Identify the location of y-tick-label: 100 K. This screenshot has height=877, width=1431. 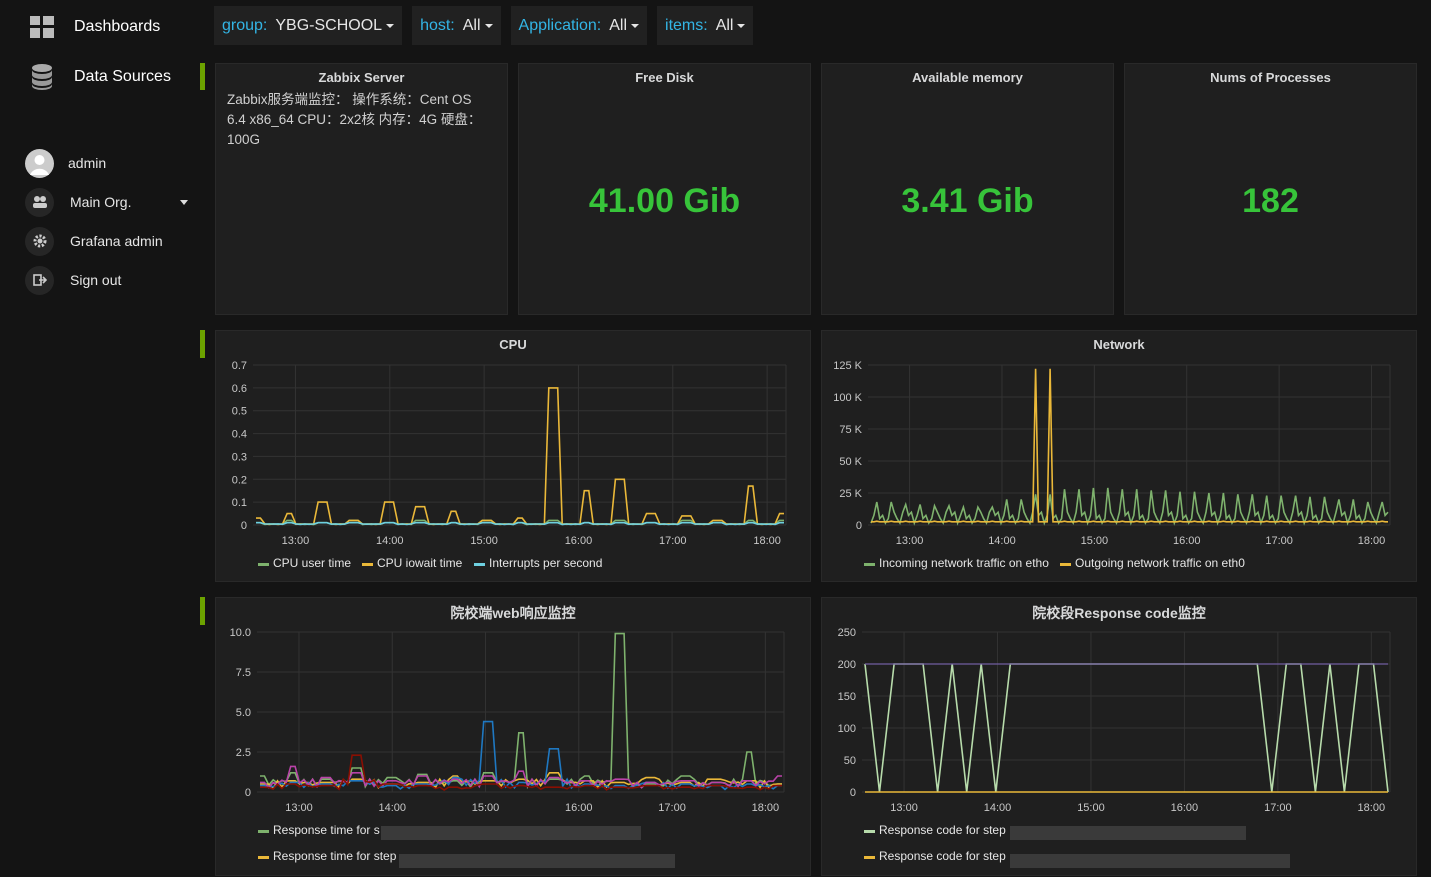
(847, 398).